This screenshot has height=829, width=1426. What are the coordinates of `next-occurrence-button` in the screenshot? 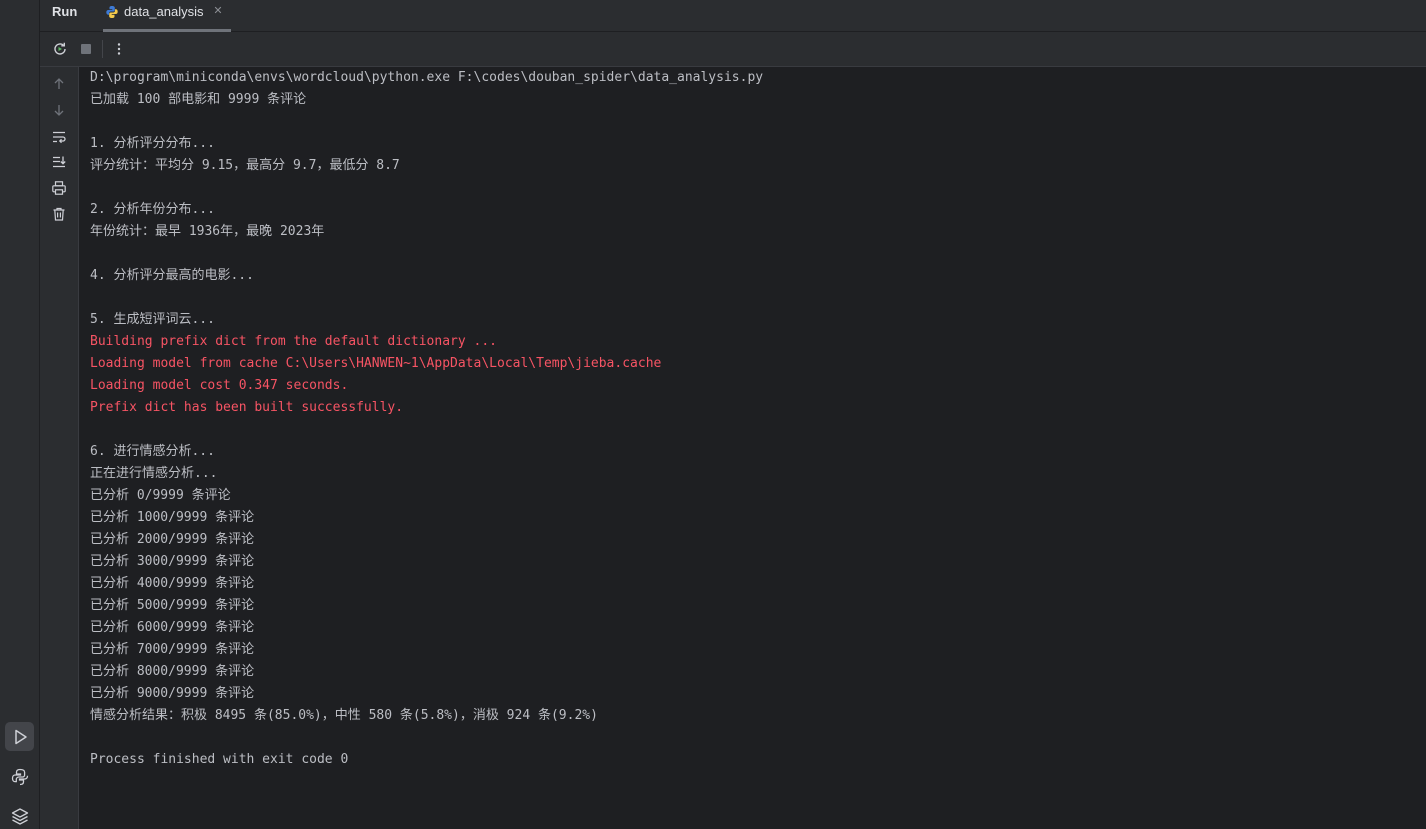 It's located at (59, 110).